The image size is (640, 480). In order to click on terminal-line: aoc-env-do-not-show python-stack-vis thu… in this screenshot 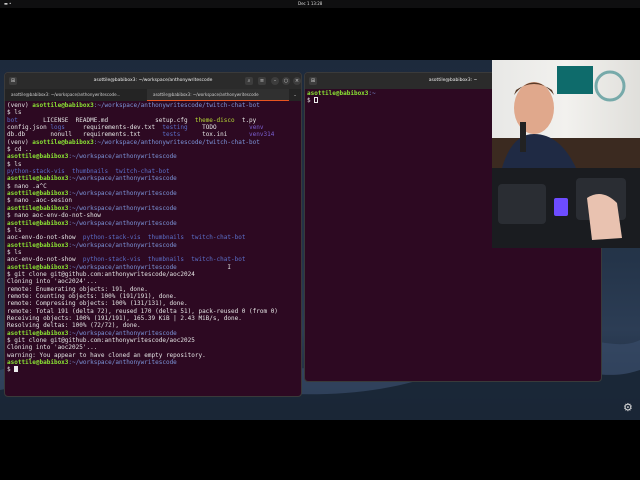, I will do `click(153, 237)`.